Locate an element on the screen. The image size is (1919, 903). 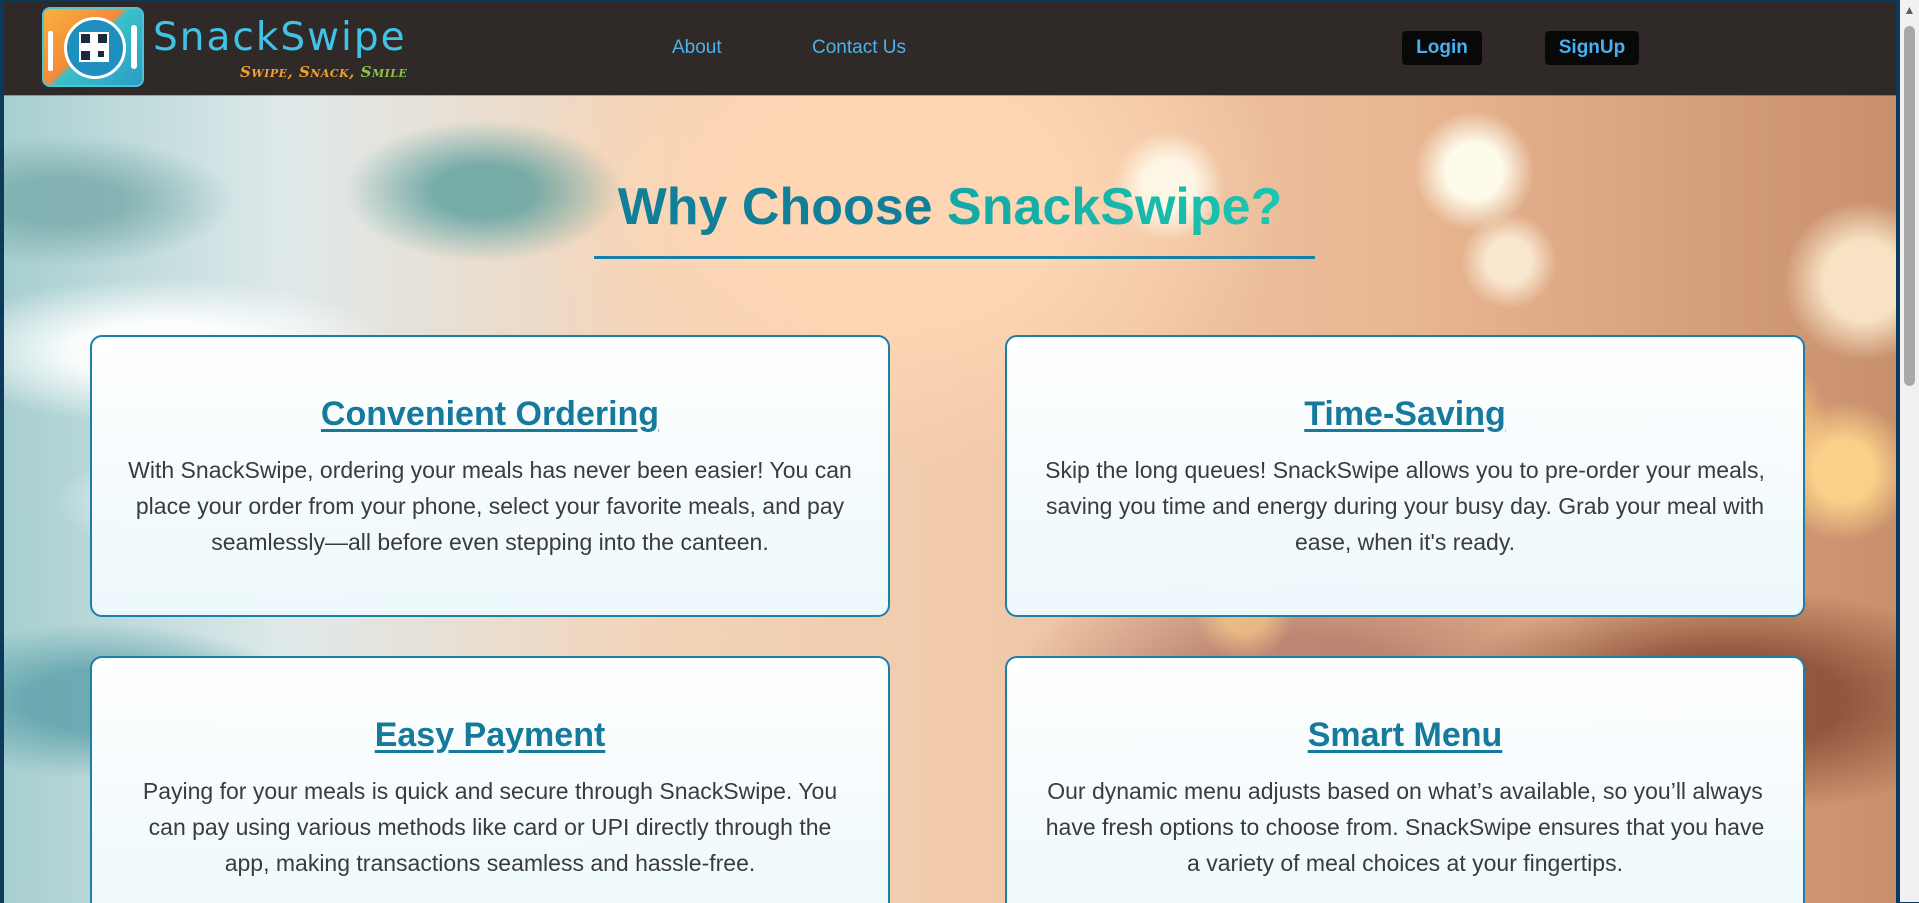
card-title: Time-Saving is located at coordinates (1405, 414).